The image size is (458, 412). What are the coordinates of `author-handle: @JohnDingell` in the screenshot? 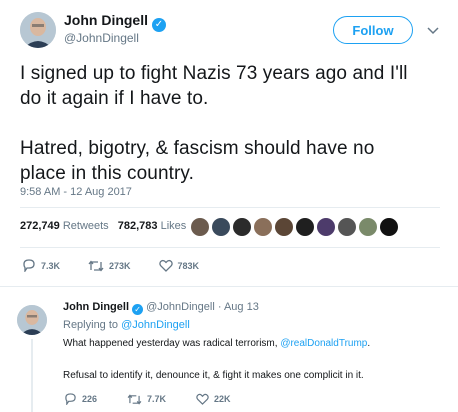 It's located at (101, 38).